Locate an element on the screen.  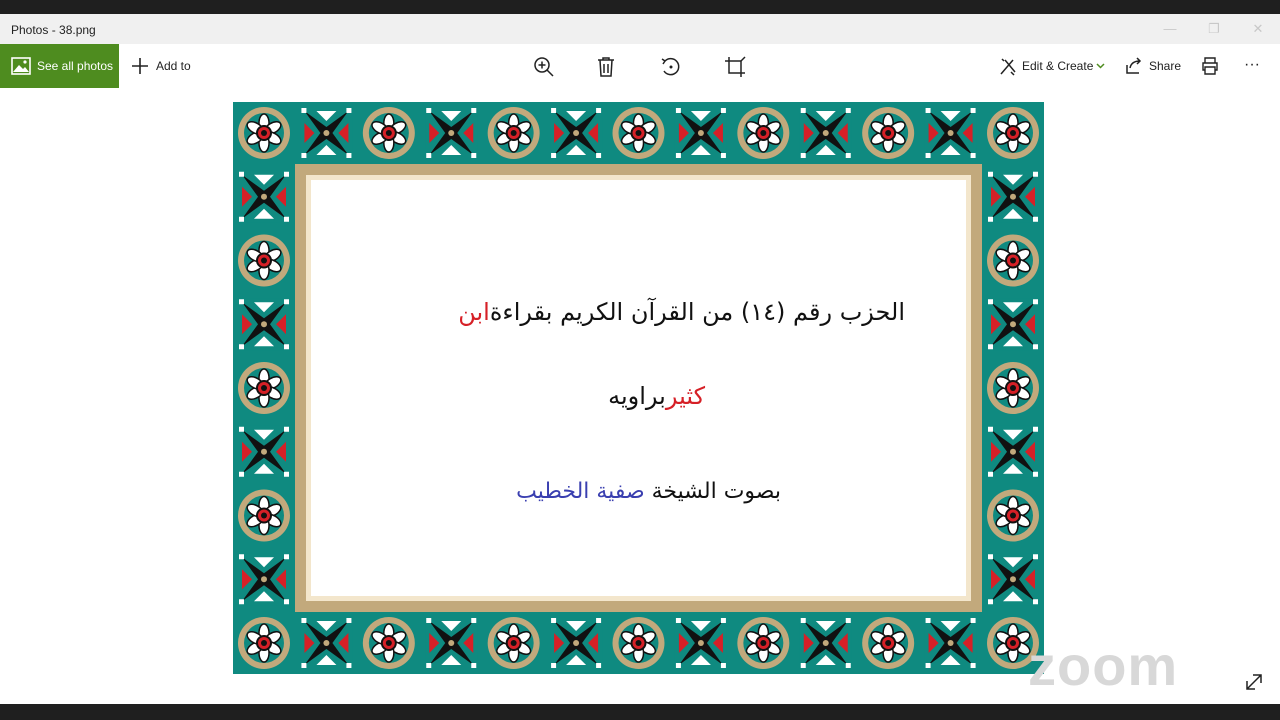
photo-gallery-icon is located at coordinates (21, 66).